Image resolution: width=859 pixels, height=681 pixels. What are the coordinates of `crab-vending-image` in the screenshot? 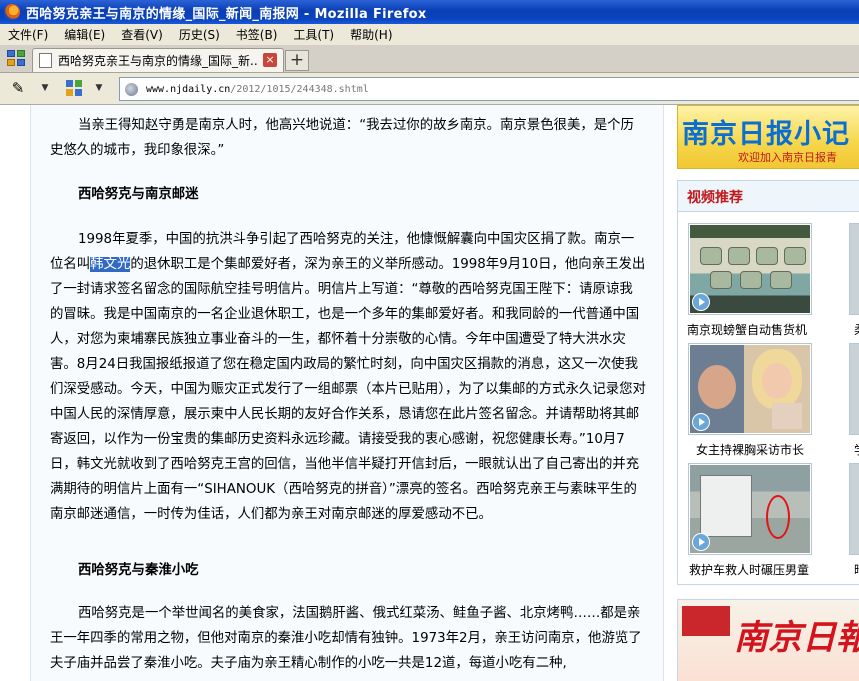 It's located at (750, 269).